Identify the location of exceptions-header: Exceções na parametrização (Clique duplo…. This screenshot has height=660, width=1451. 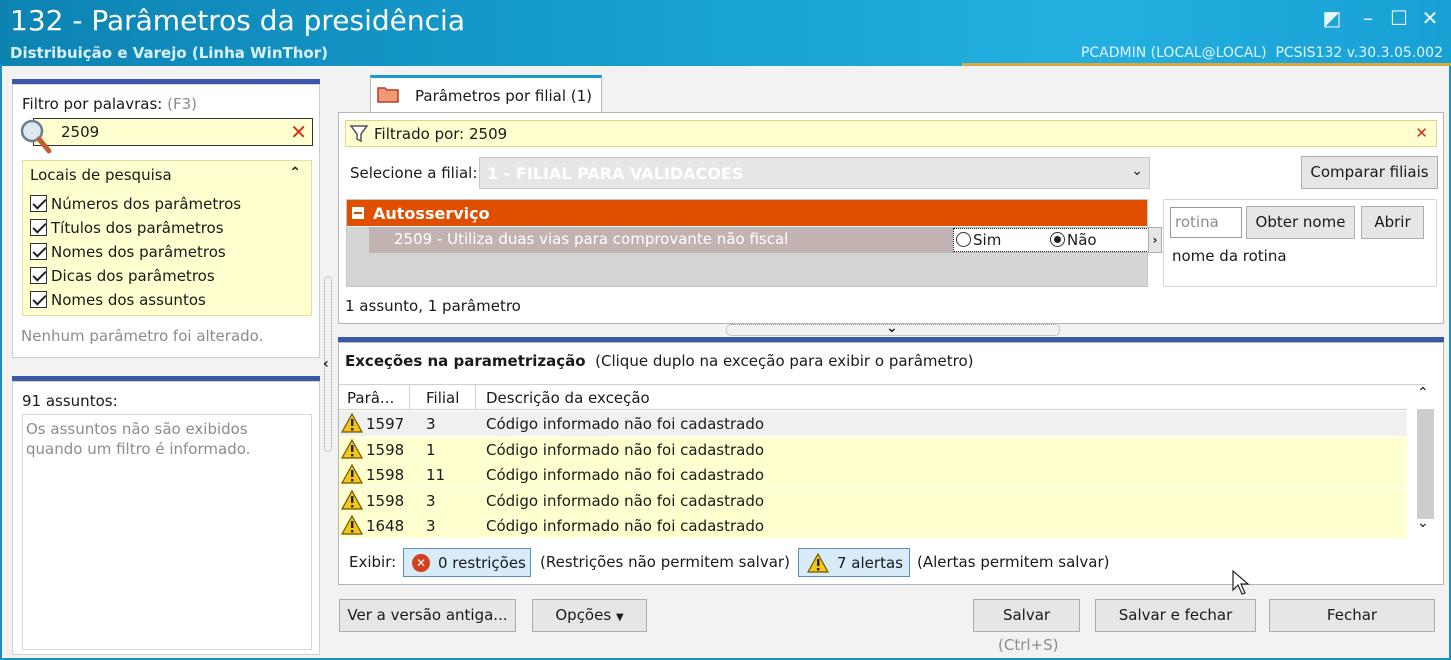
(659, 361).